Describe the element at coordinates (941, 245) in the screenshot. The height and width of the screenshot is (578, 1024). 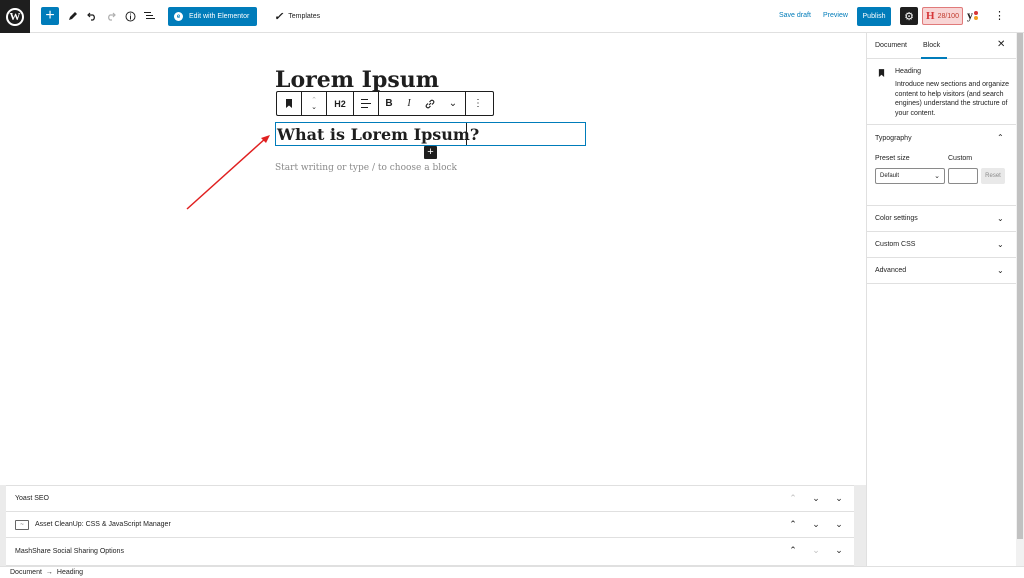
I see `custom-css-panel: Custom CSS ⌄` at that location.